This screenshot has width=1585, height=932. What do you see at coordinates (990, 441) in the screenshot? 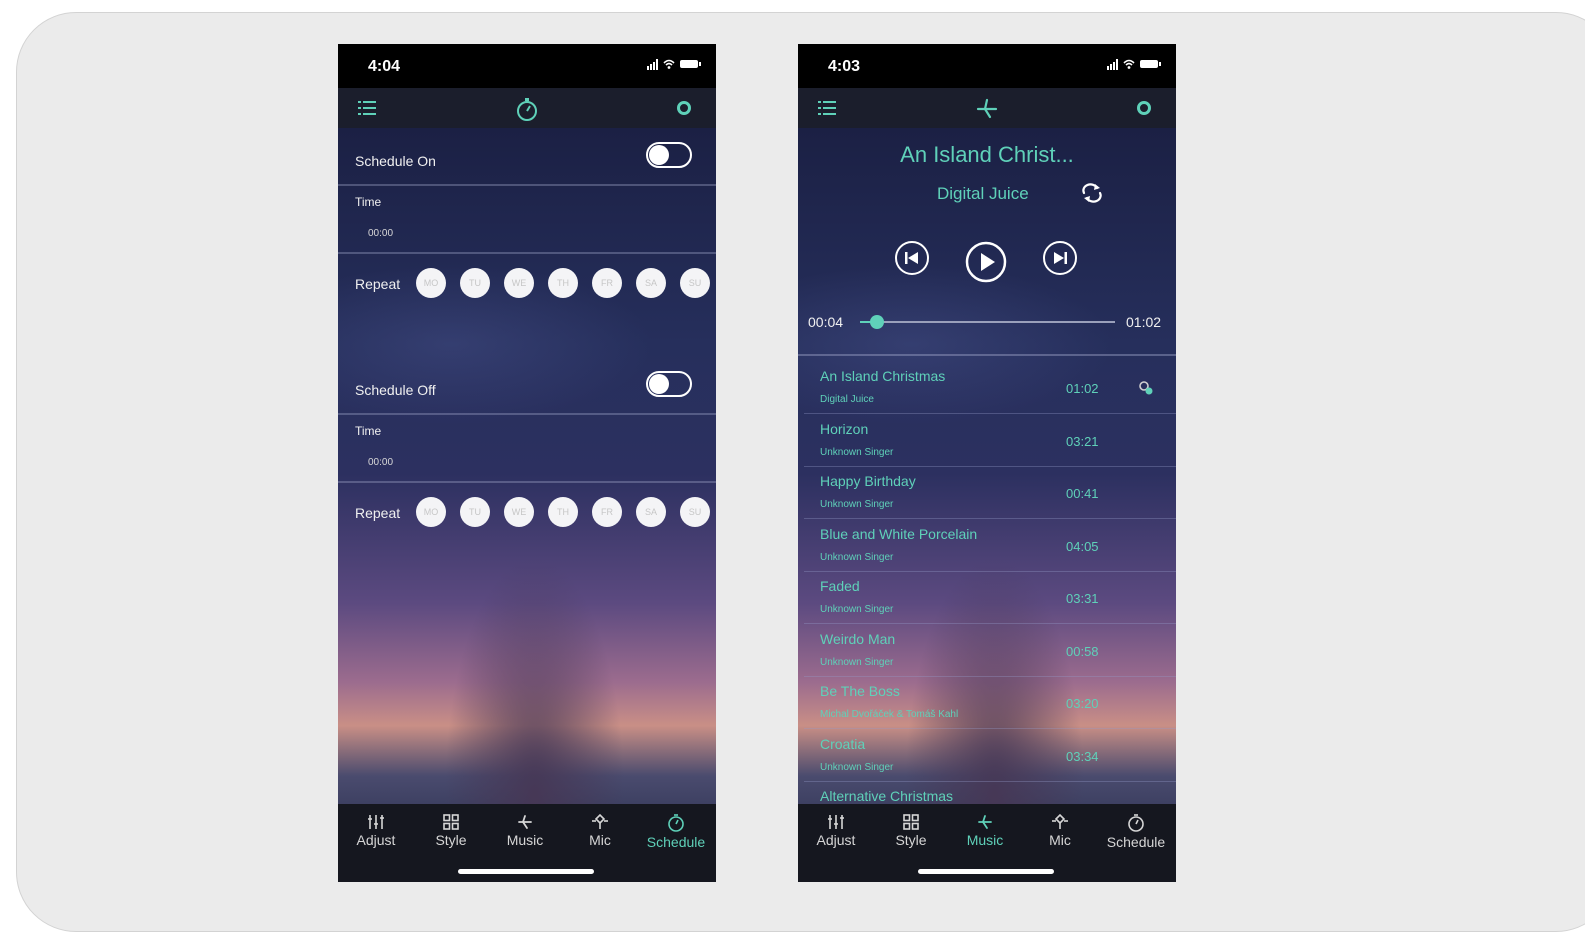
I see `song-list-item: Horizon Unknown Singer 03:21` at bounding box center [990, 441].